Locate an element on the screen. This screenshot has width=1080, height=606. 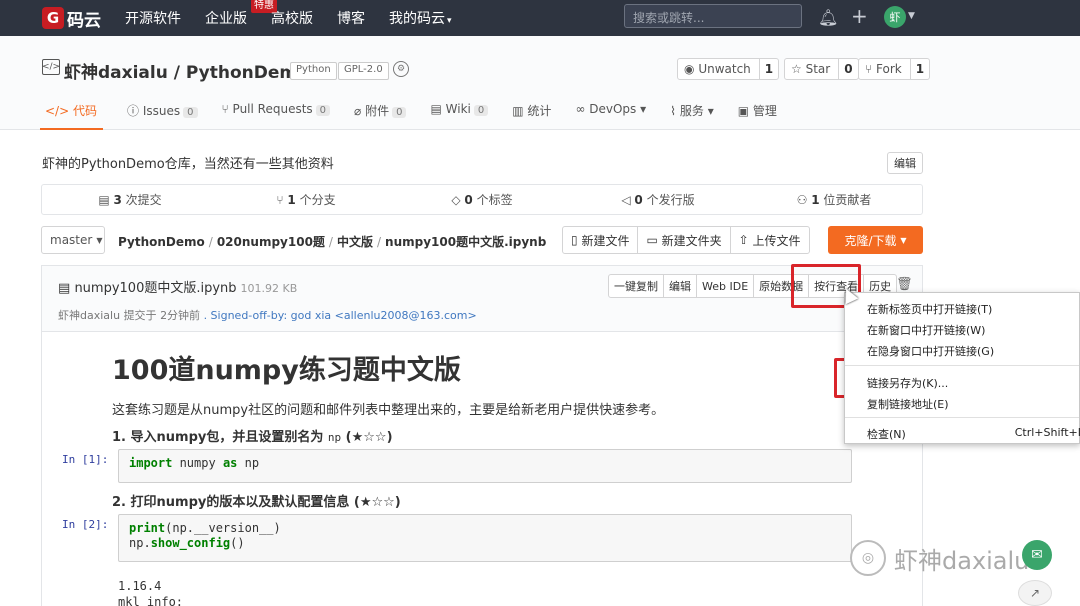
clone-download-button: 克隆/下载 ▼ is located at coordinates (875, 240).